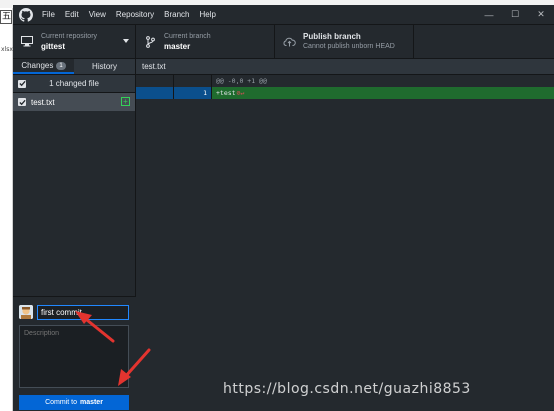  Describe the element at coordinates (193, 93) in the screenshot. I see `new-line-number: 1` at that location.